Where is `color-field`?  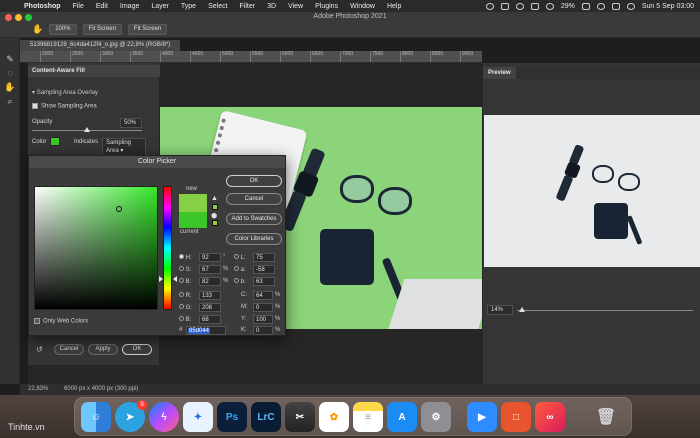 color-field is located at coordinates (96, 248).